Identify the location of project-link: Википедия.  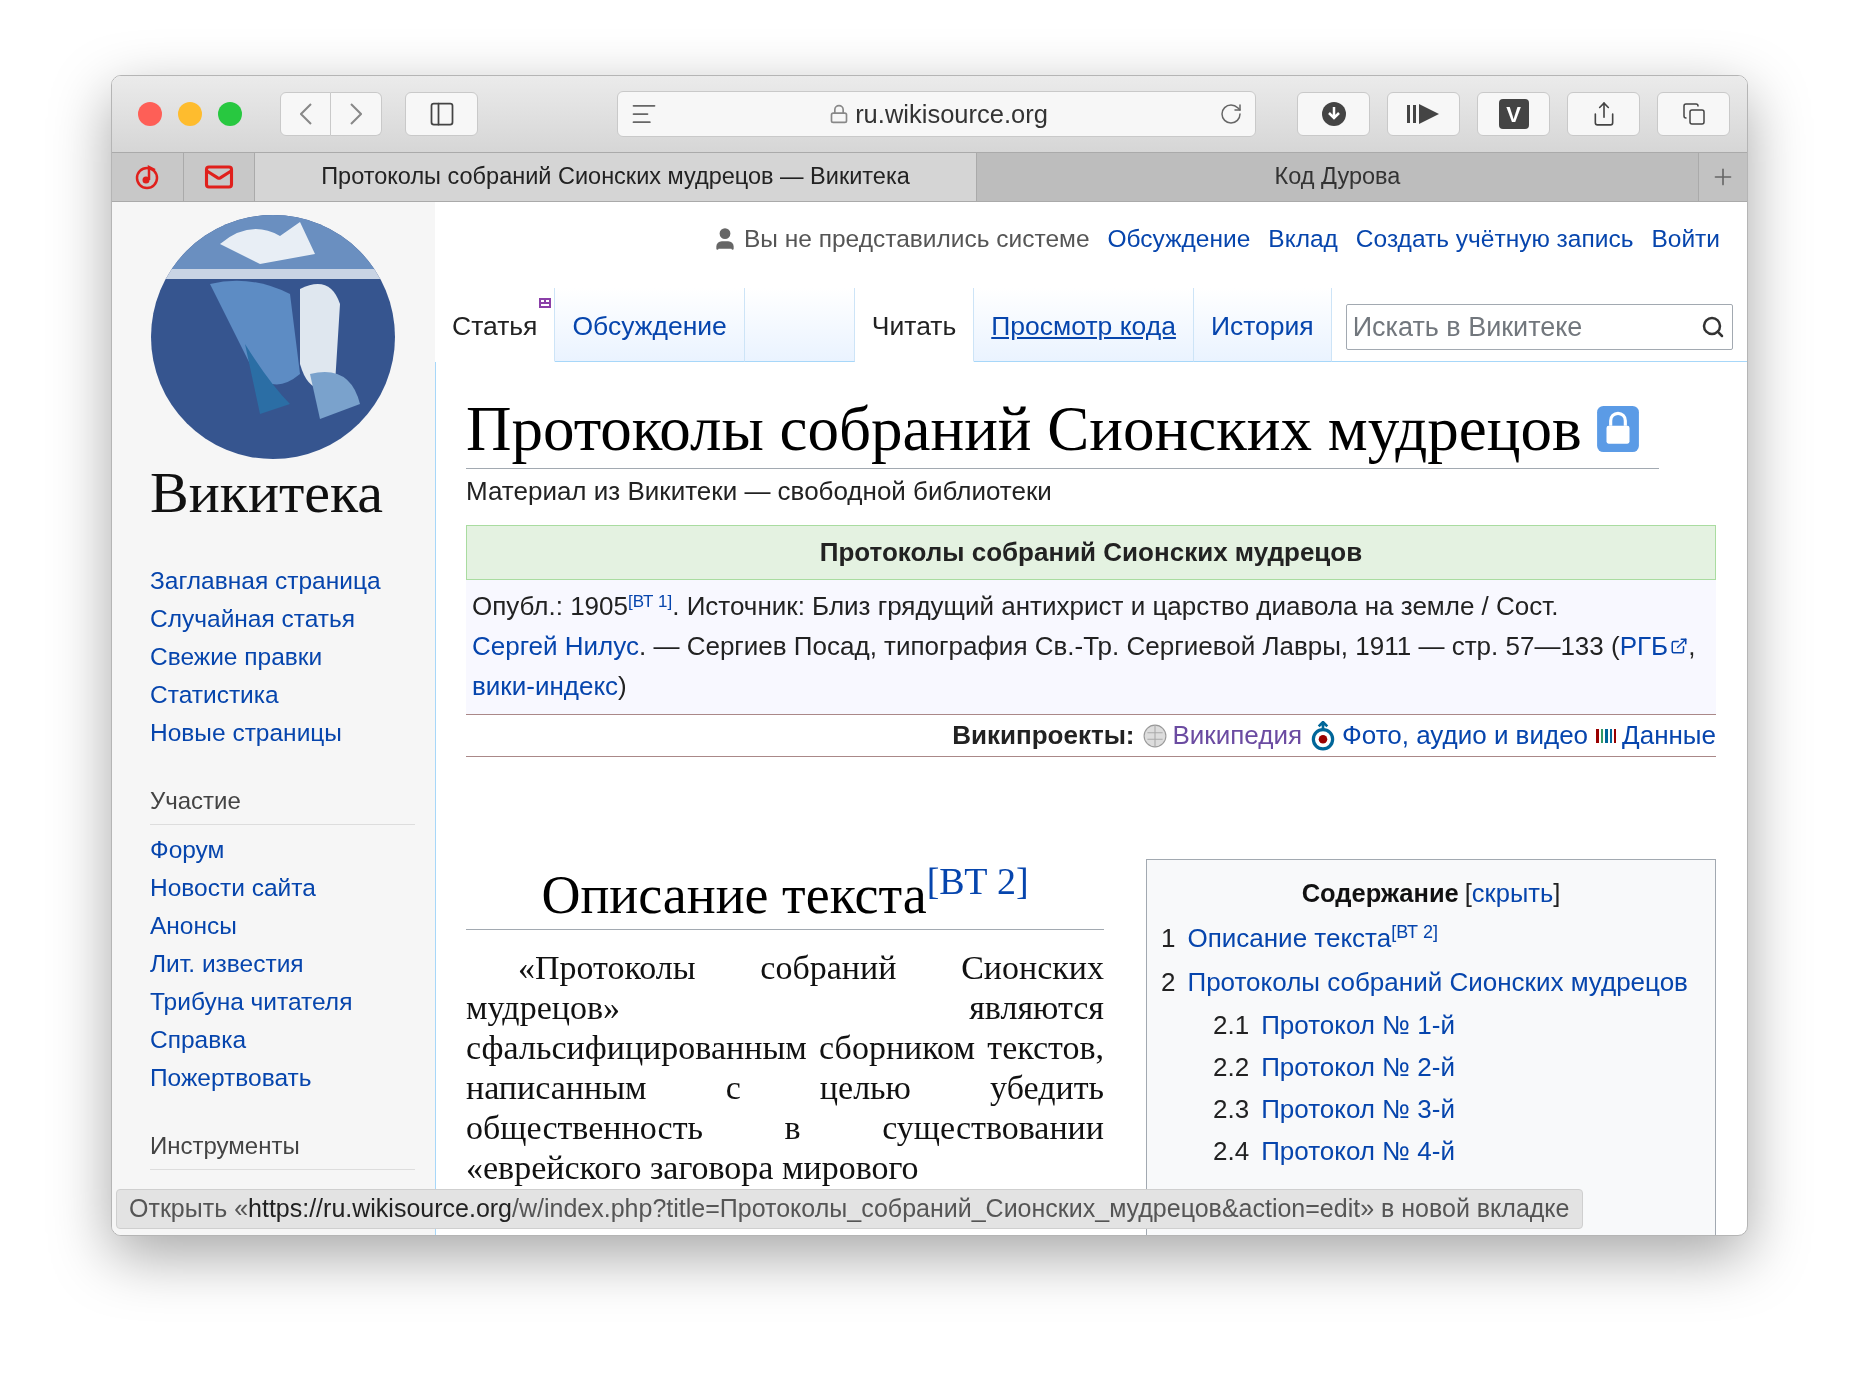
(1237, 735).